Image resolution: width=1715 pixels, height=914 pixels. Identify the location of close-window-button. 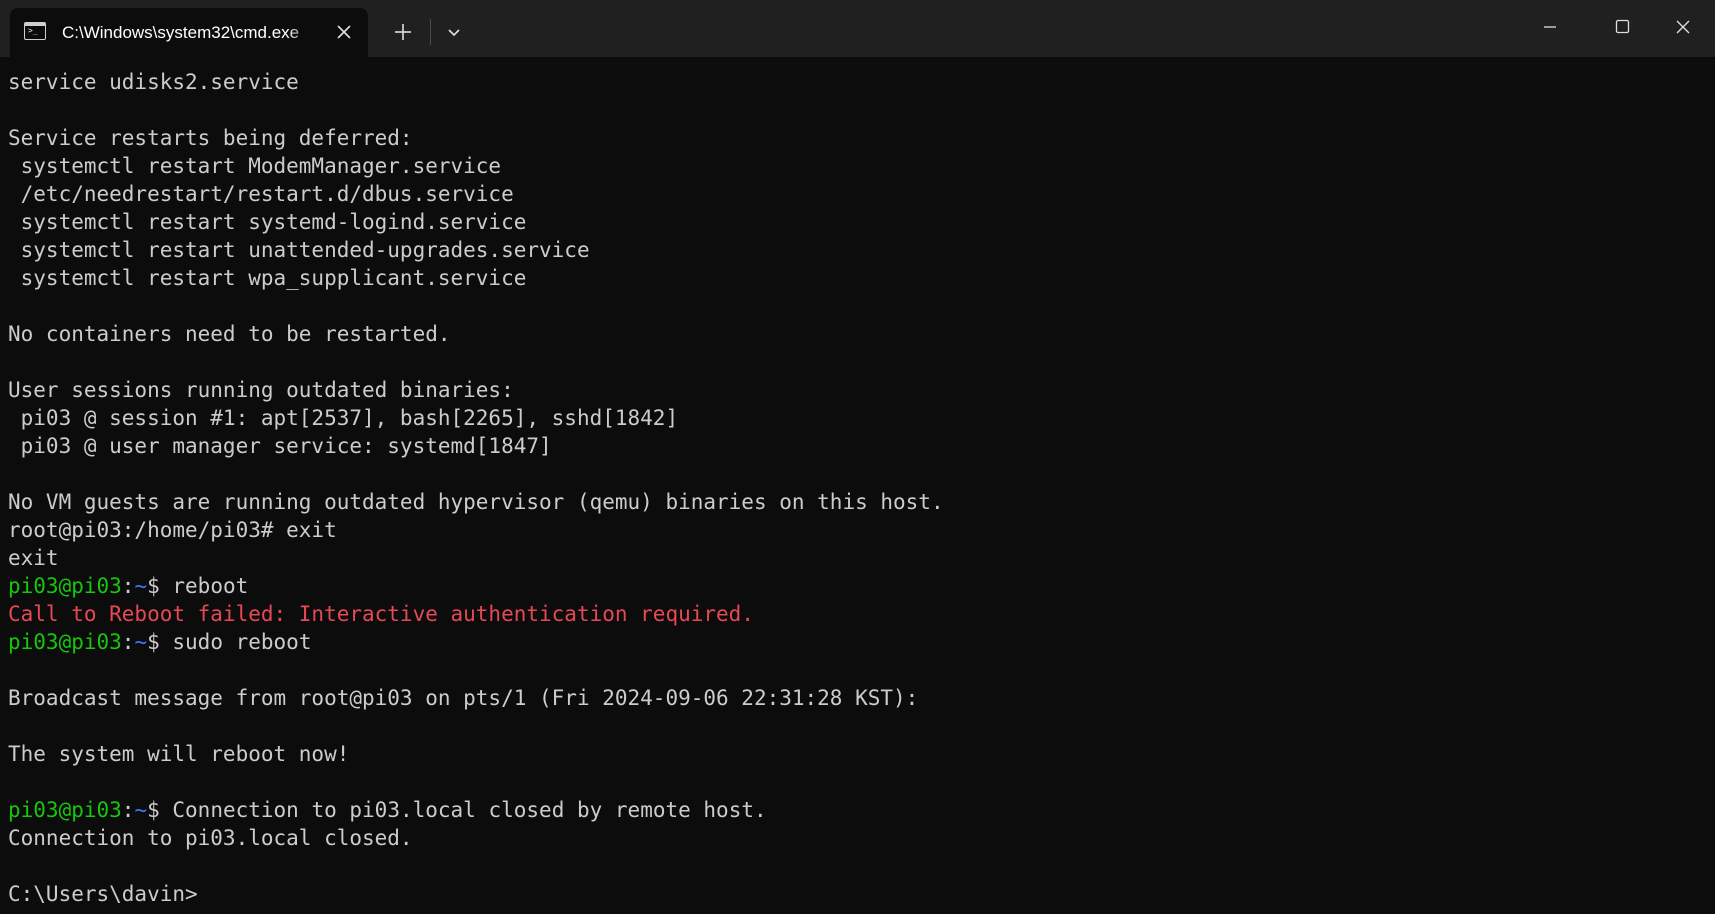
(1682, 28).